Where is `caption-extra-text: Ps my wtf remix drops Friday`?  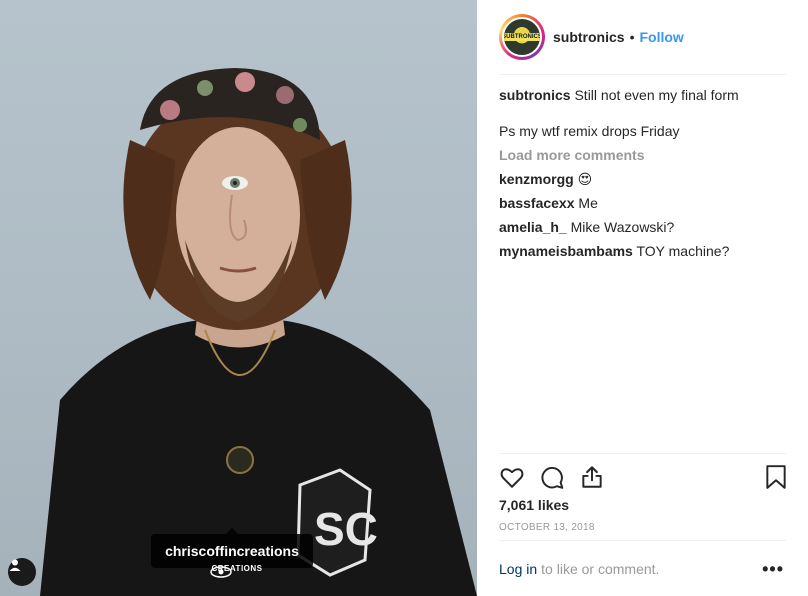
caption-extra-text: Ps my wtf remix drops Friday is located at coordinates (589, 131).